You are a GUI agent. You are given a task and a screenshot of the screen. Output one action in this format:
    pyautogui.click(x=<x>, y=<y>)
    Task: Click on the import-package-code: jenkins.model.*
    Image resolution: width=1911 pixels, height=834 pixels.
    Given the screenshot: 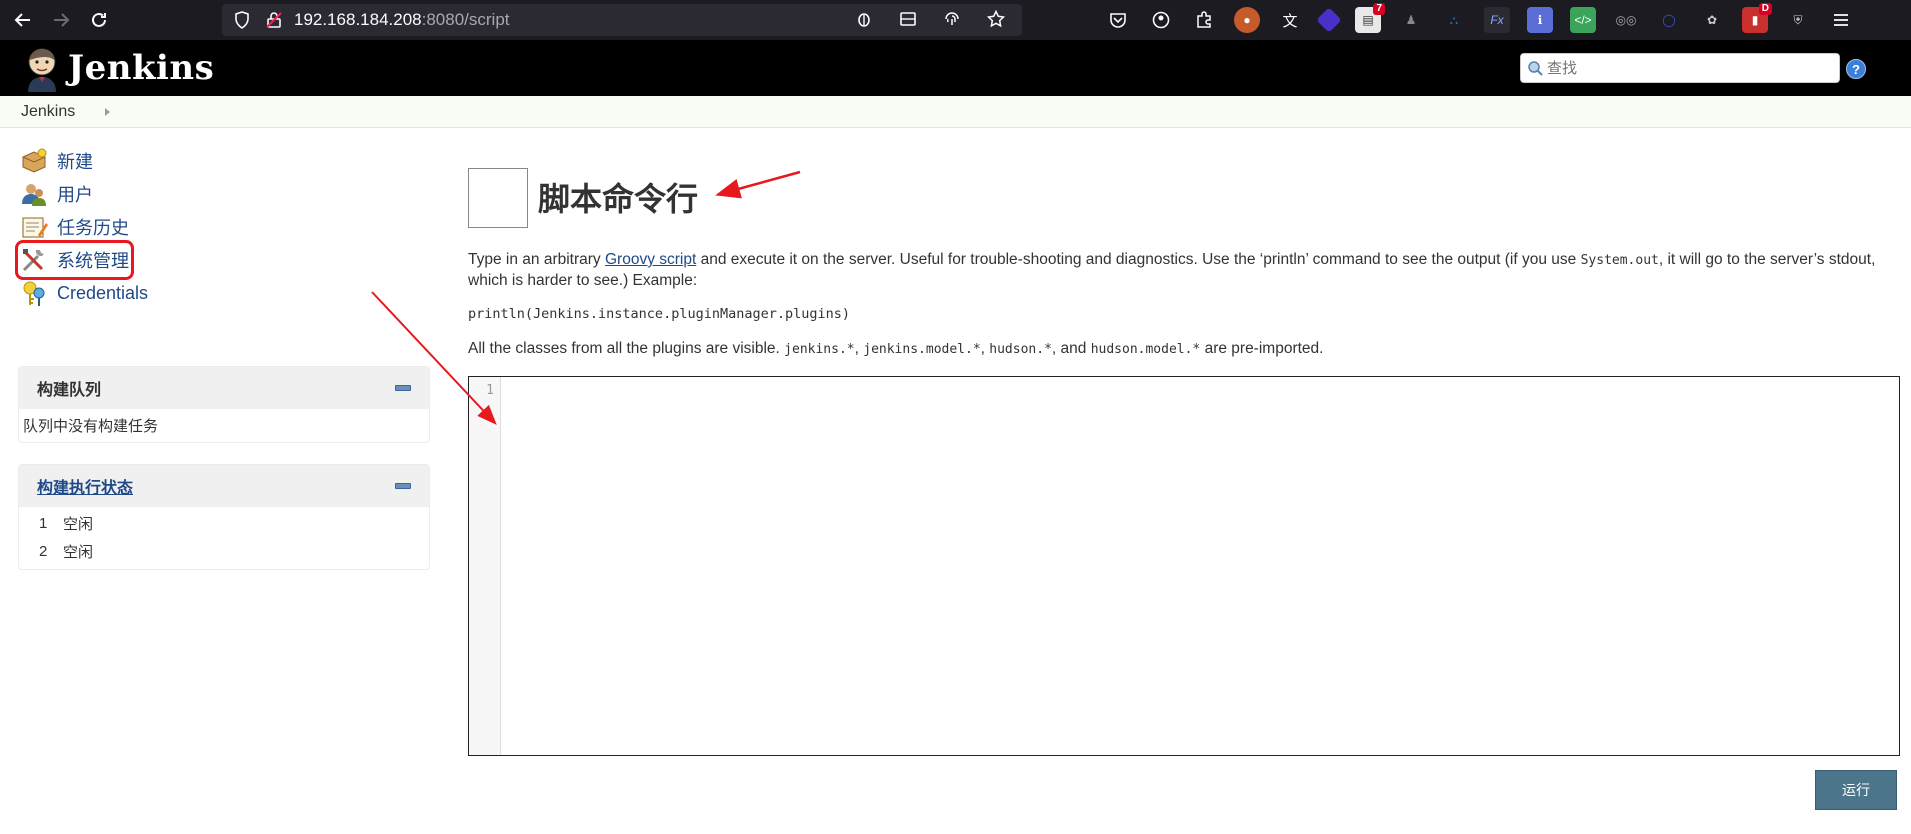 What is the action you would take?
    pyautogui.click(x=922, y=349)
    